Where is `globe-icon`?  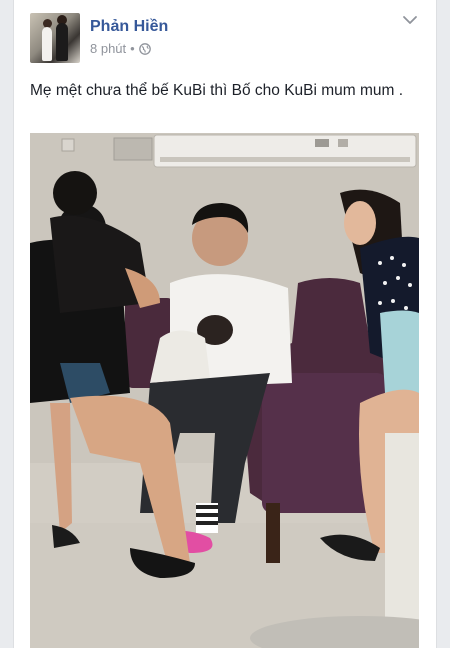
globe-icon is located at coordinates (144, 48).